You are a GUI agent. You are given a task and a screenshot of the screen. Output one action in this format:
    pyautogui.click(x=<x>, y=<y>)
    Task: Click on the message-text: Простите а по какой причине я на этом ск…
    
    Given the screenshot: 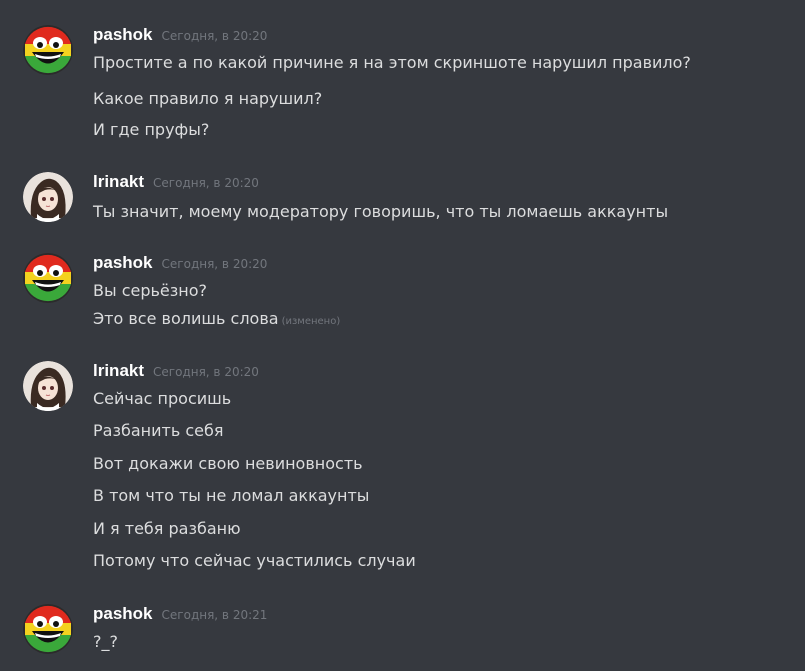 What is the action you would take?
    pyautogui.click(x=392, y=62)
    